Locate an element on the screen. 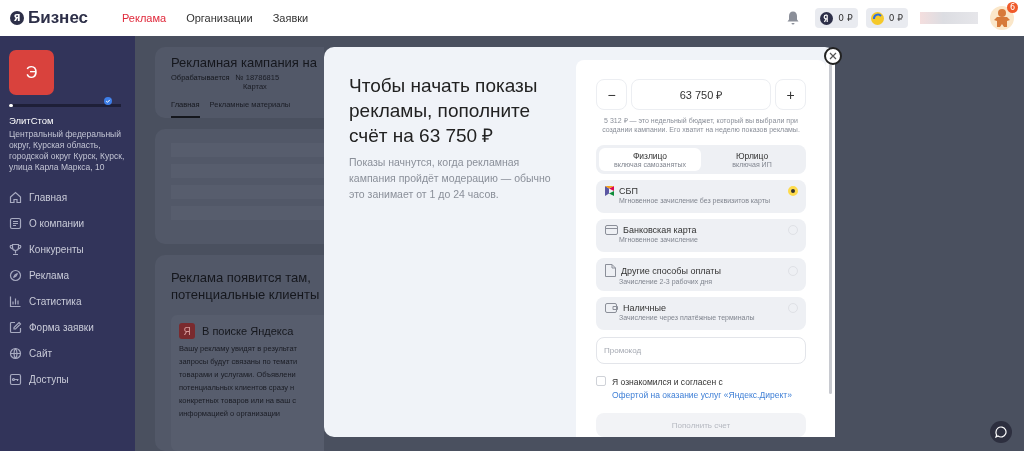  nav-link: Заявки is located at coordinates (290, 18).